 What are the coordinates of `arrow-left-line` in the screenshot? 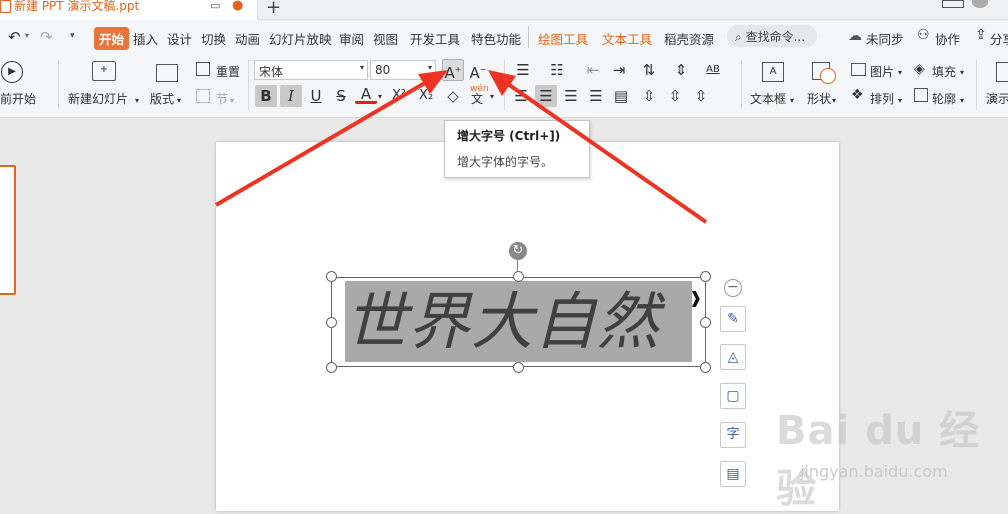 It's located at (323, 142).